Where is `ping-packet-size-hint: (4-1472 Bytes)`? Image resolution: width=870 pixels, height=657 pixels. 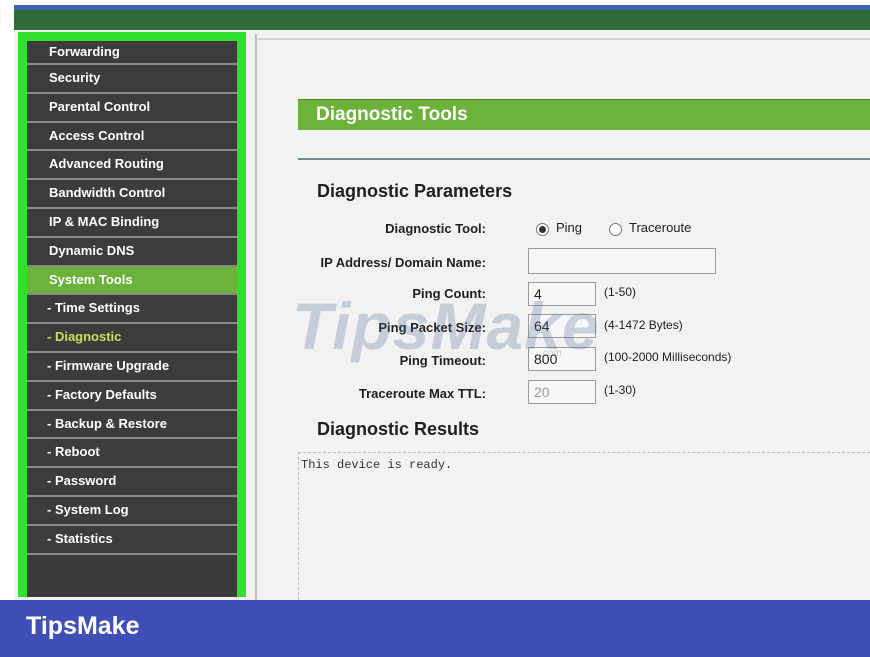
ping-packet-size-hint: (4-1472 Bytes) is located at coordinates (643, 325).